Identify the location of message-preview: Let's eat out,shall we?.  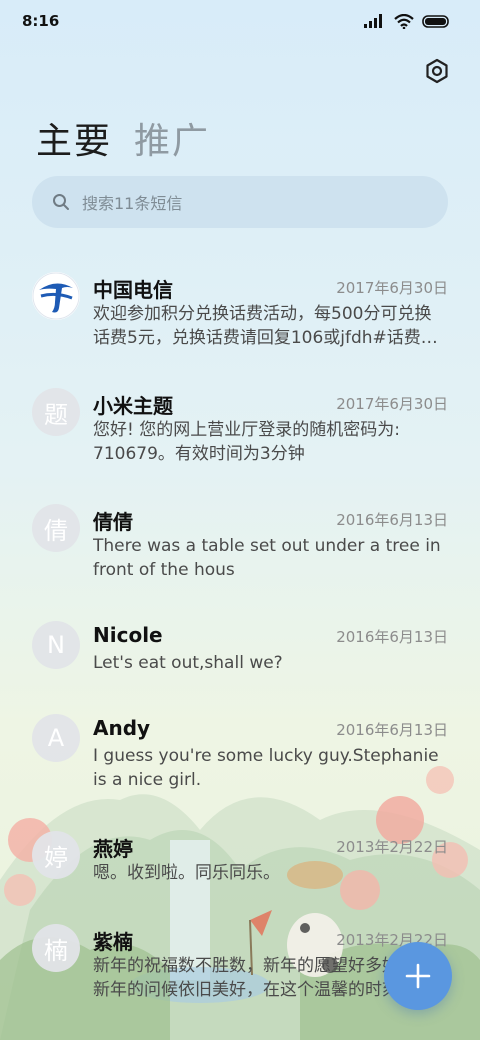
(188, 663).